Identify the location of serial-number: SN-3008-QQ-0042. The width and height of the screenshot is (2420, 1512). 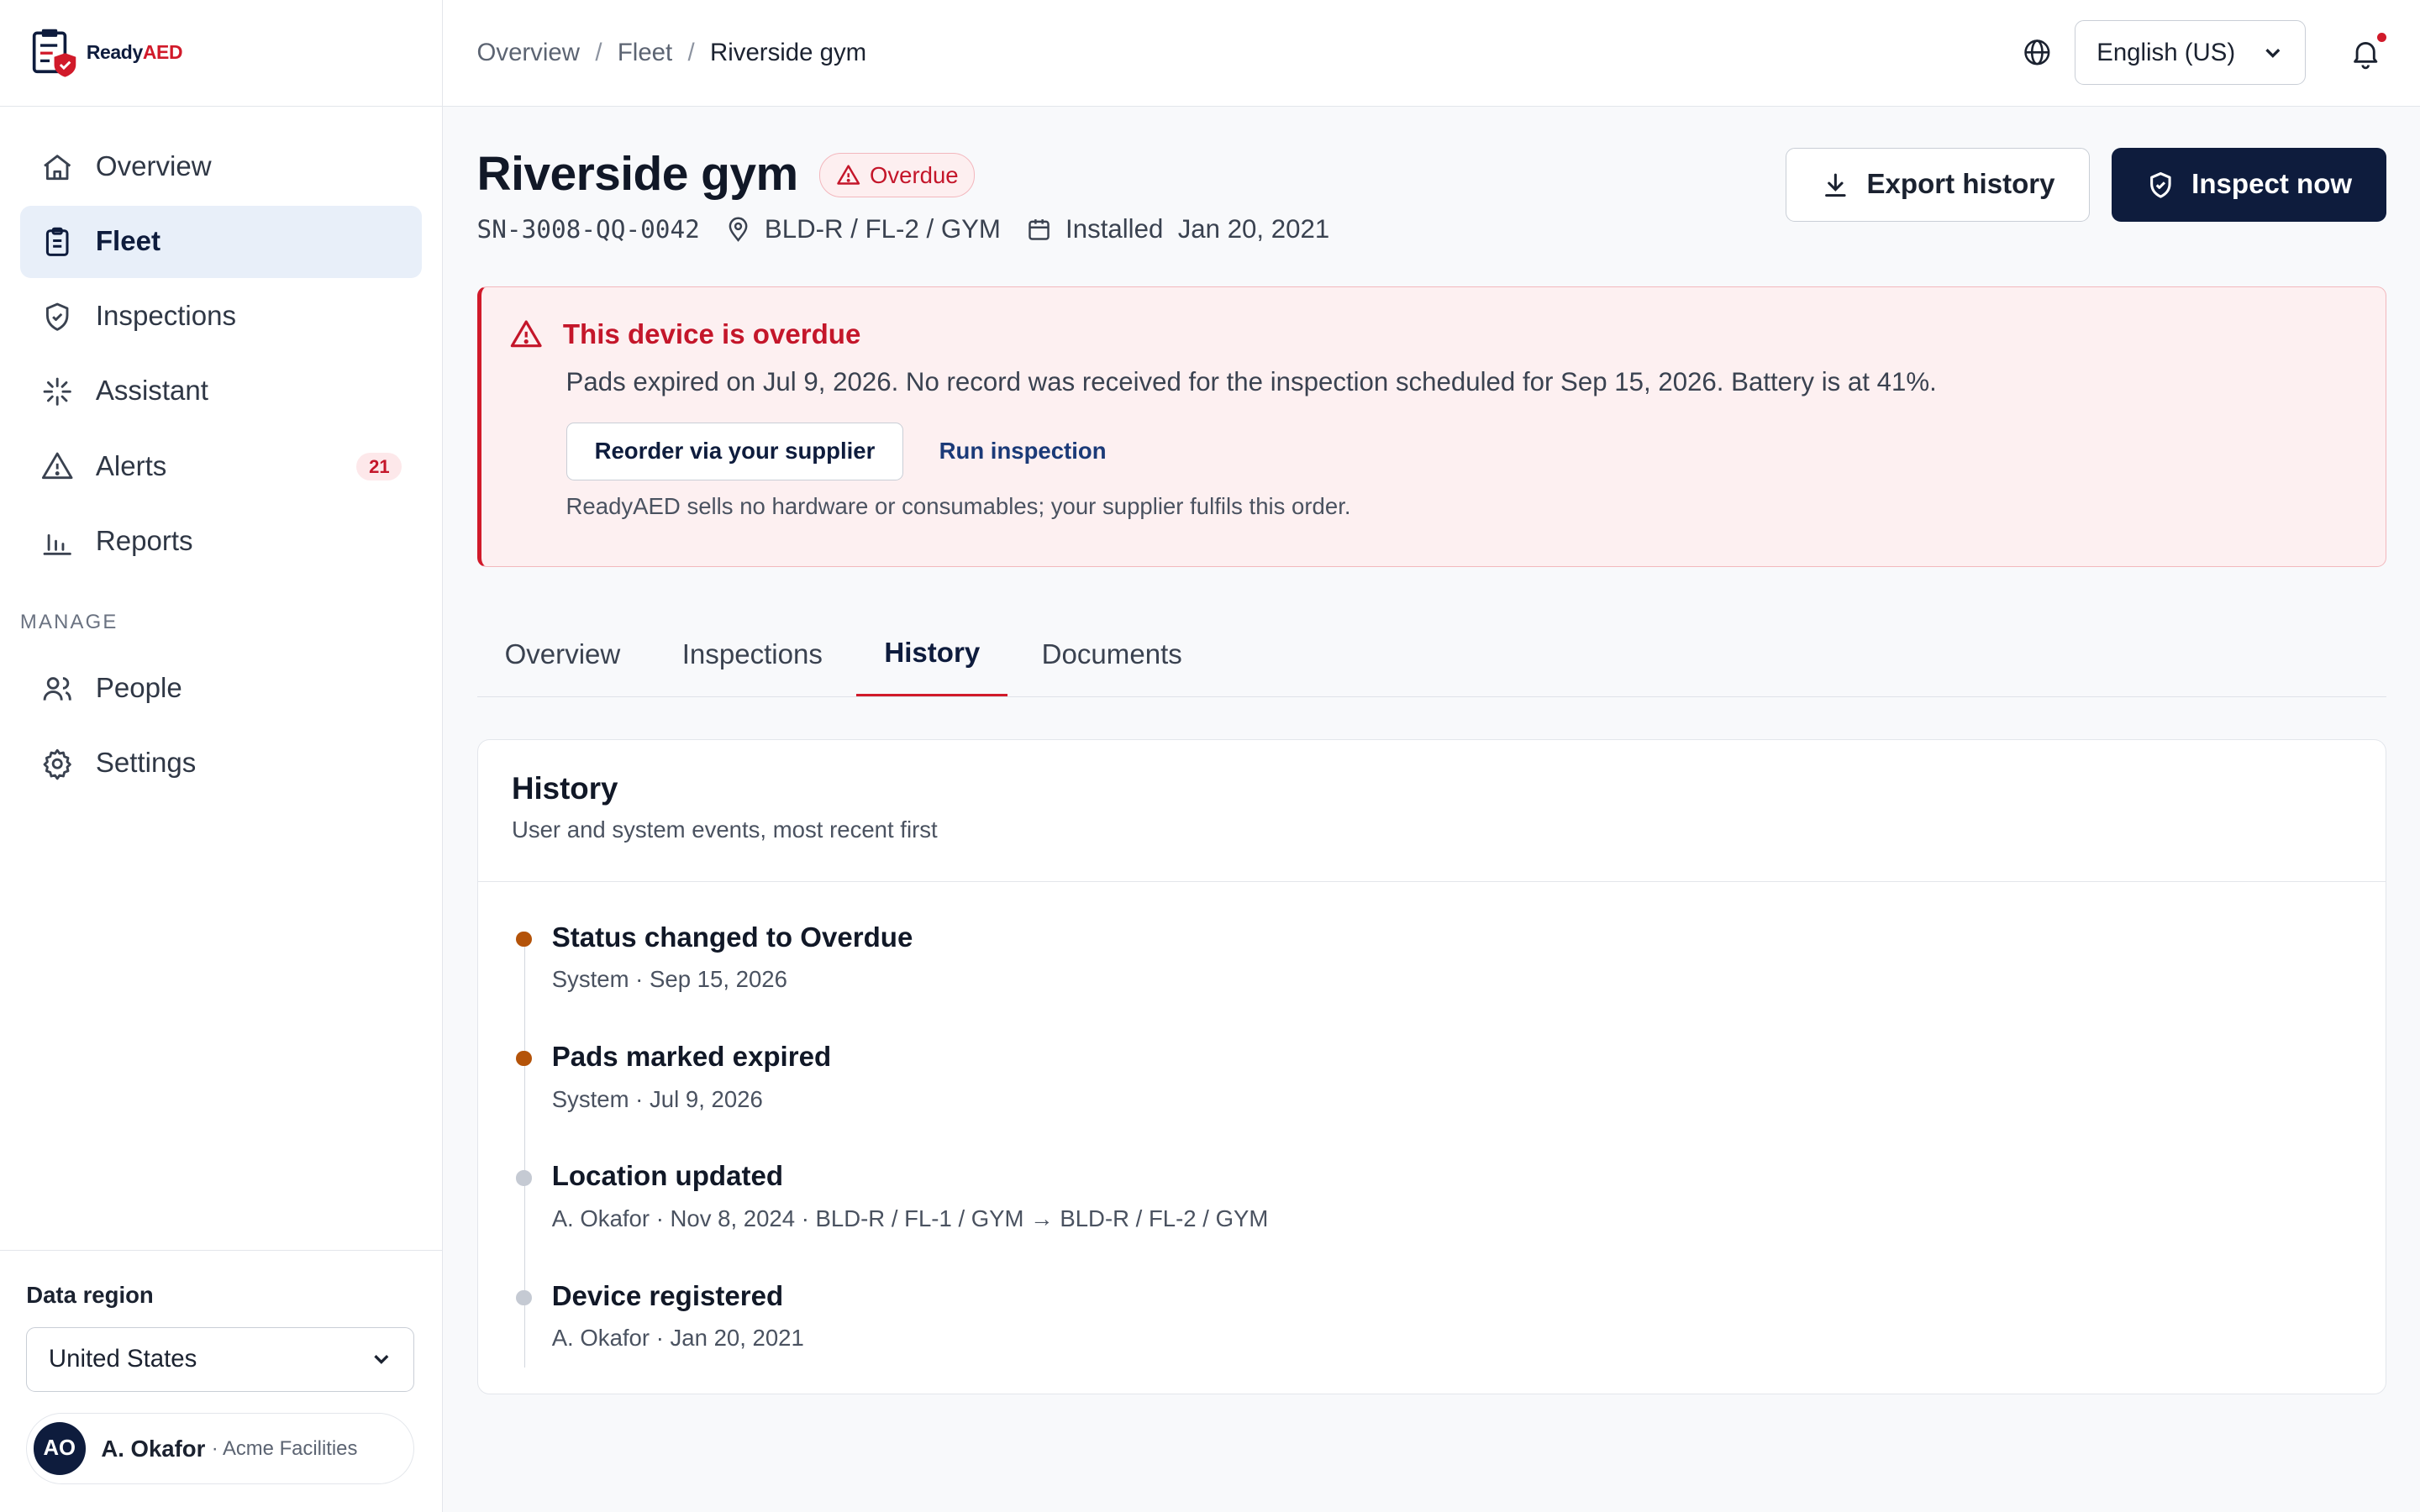
(588, 229).